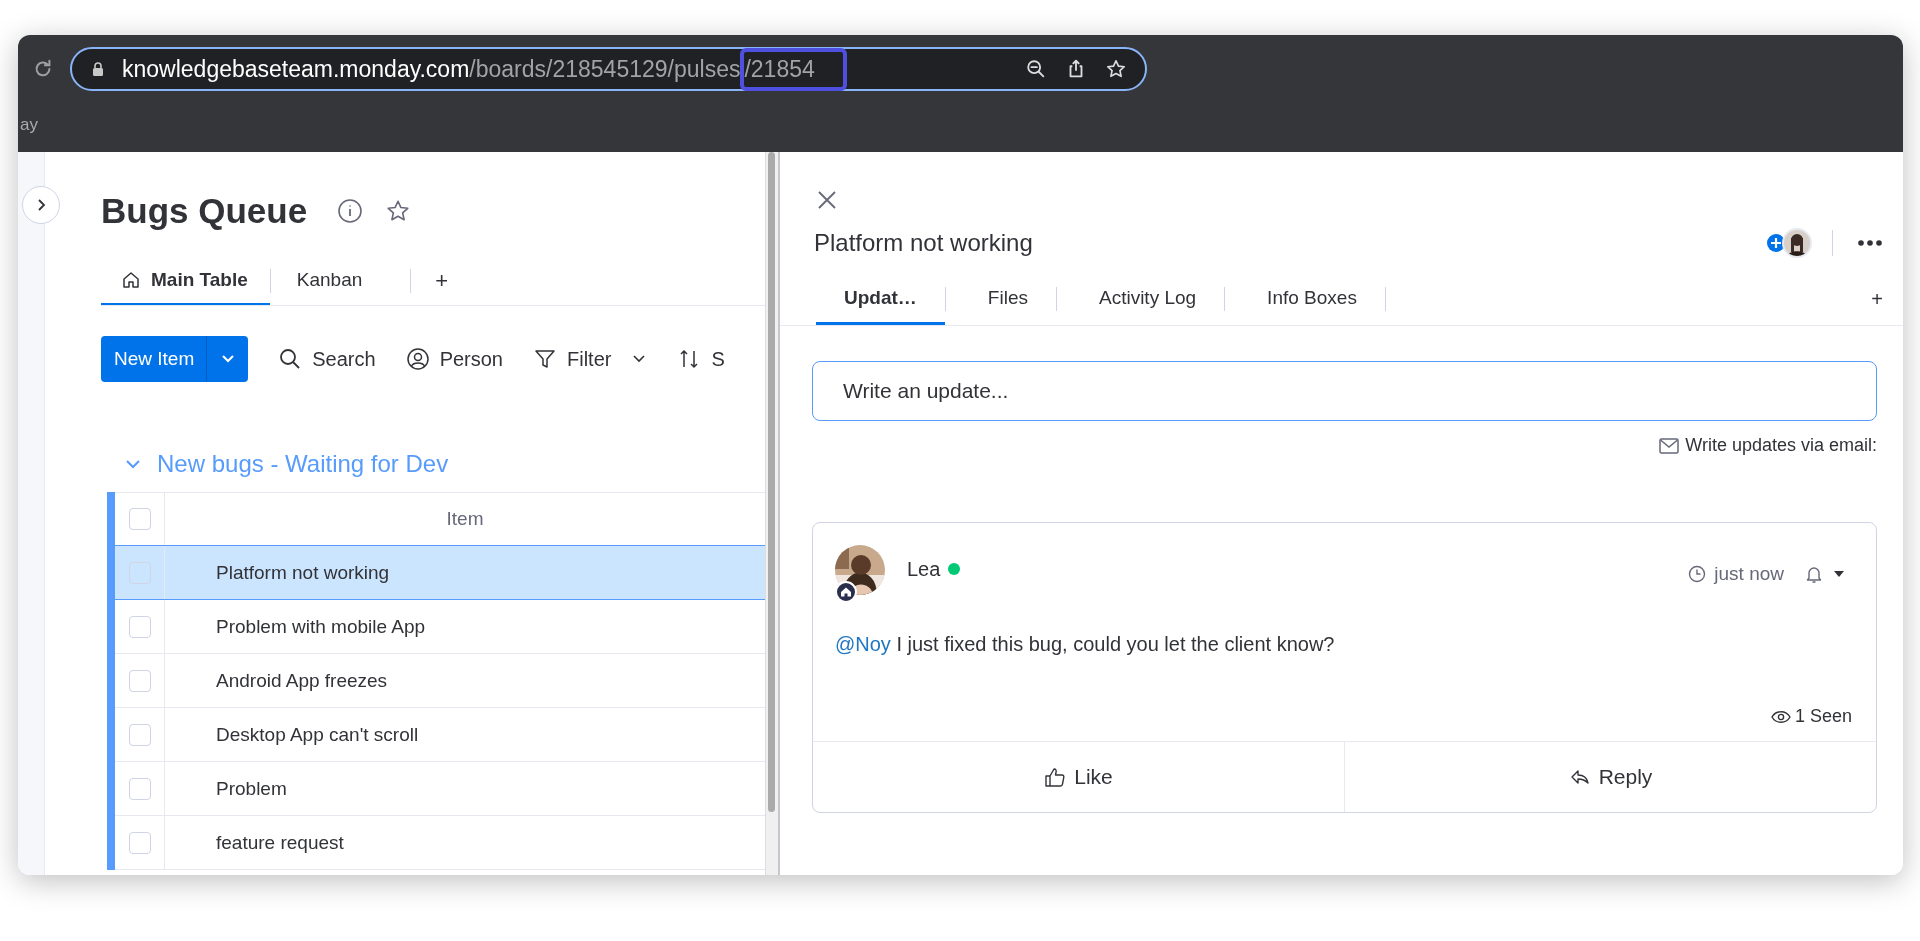 Image resolution: width=1920 pixels, height=941 pixels. I want to click on view-tab: Main Table, so click(185, 281).